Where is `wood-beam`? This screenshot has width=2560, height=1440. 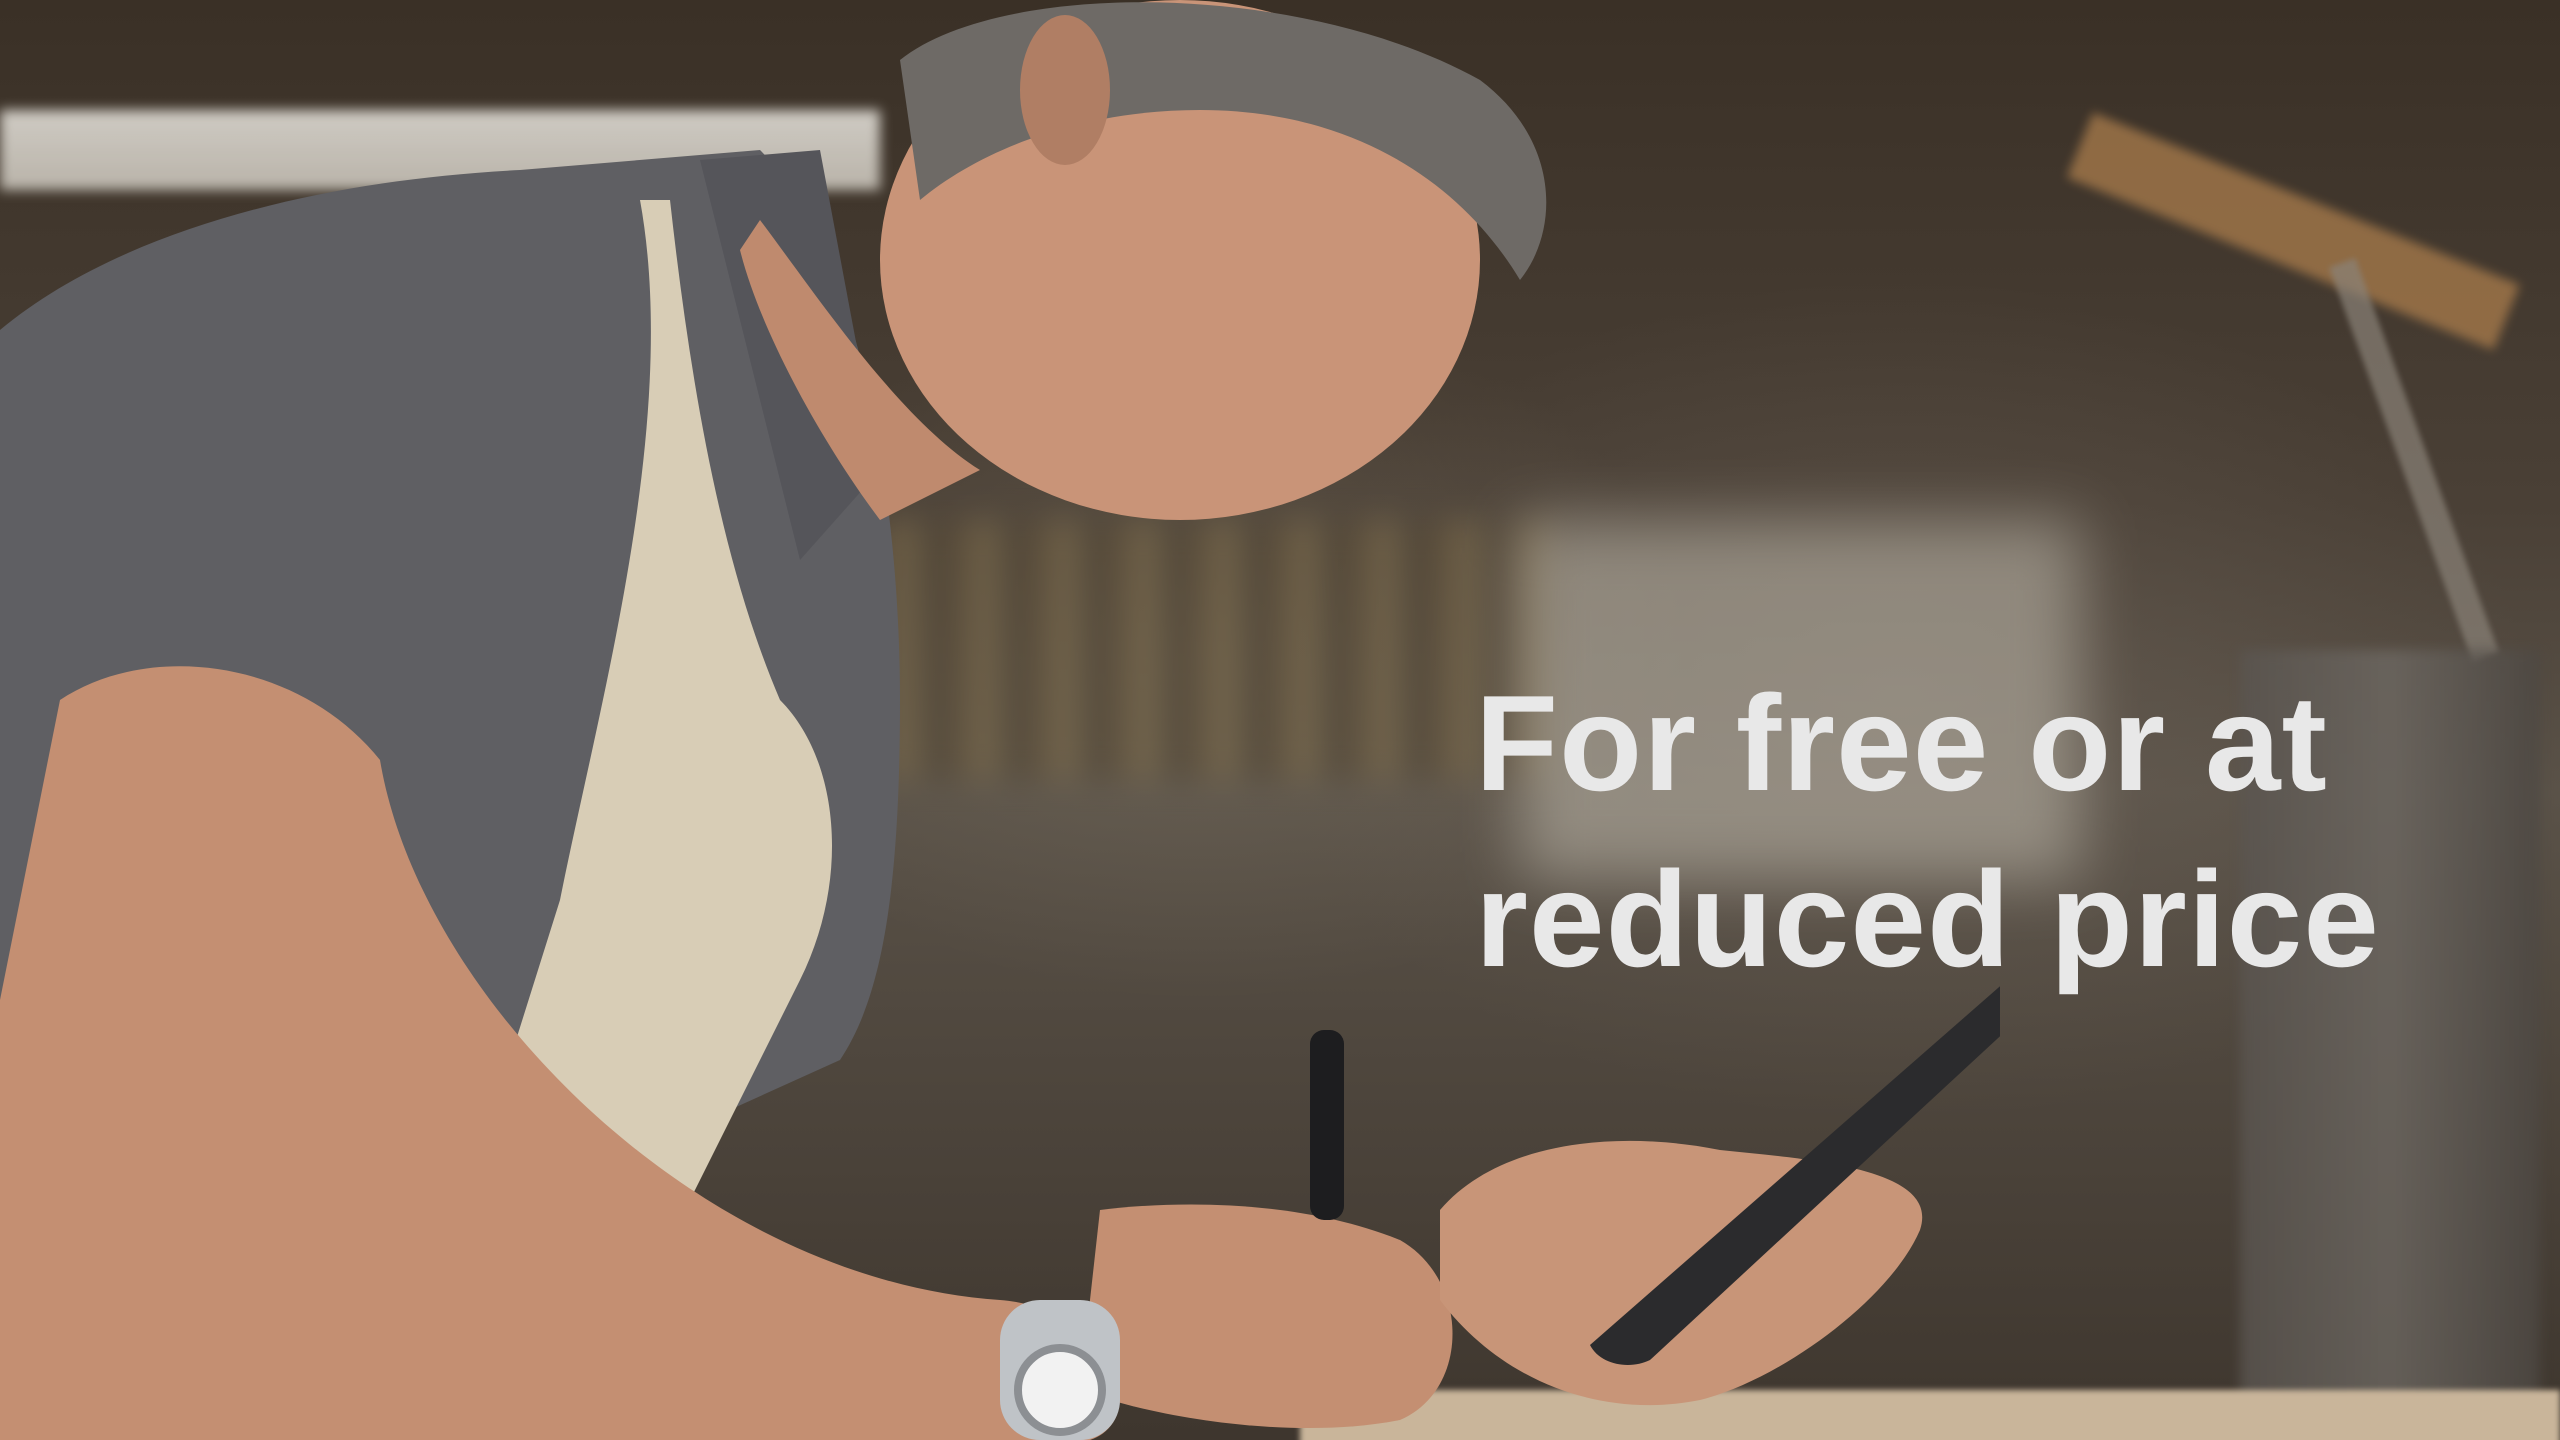 wood-beam is located at coordinates (2293, 231).